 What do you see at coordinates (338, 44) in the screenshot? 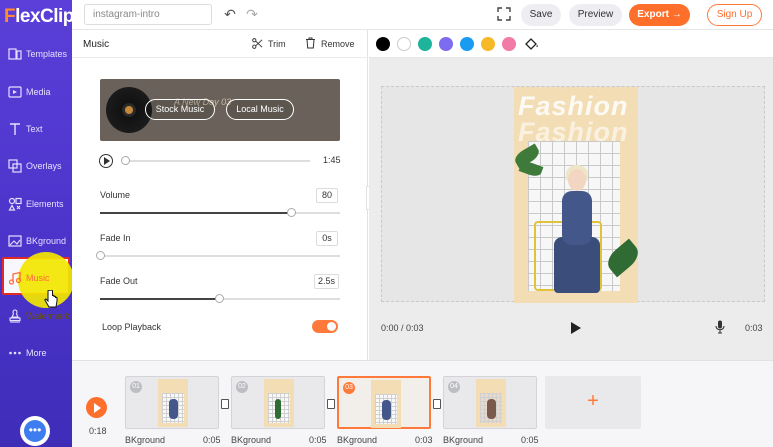
I see `remove-button: Remove` at bounding box center [338, 44].